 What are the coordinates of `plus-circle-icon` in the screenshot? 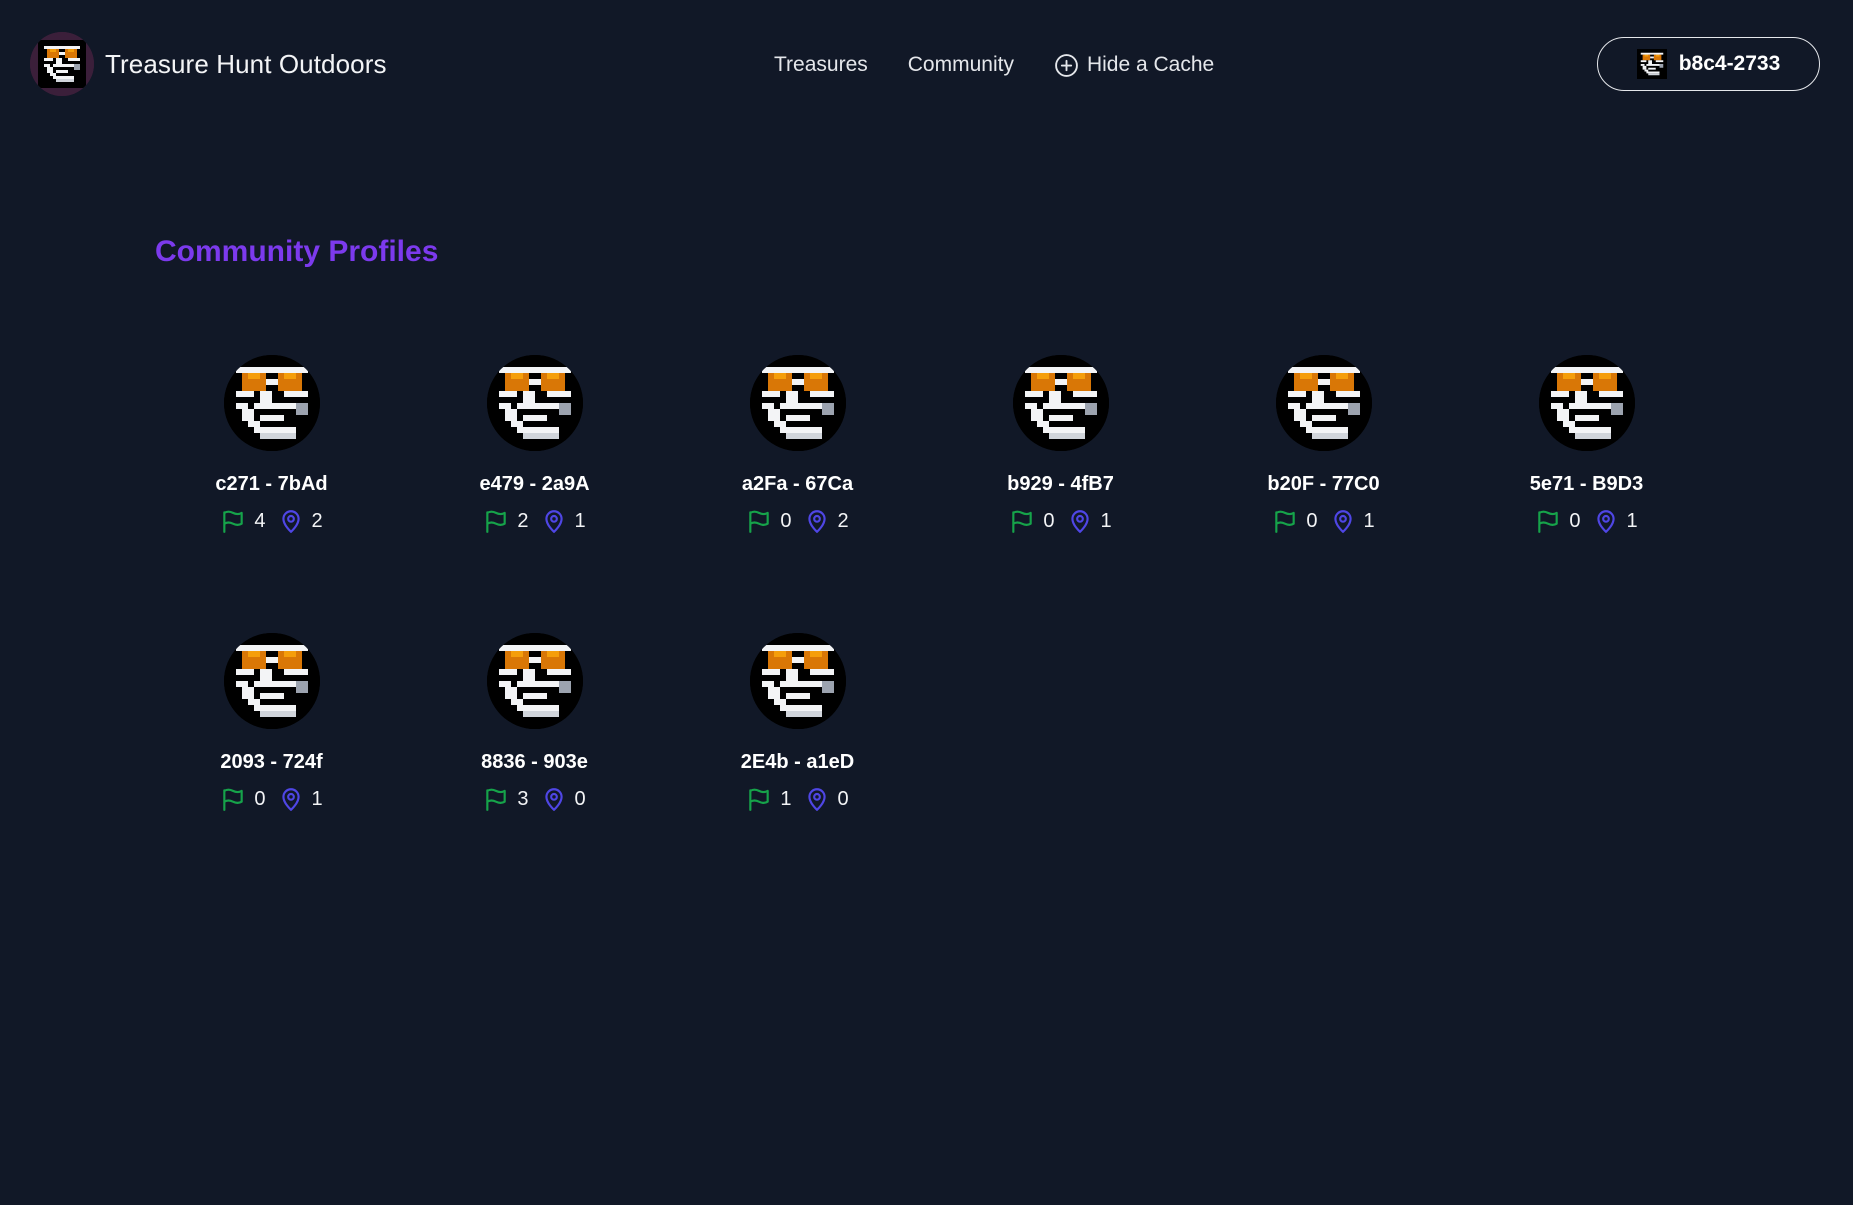 It's located at (1066, 65).